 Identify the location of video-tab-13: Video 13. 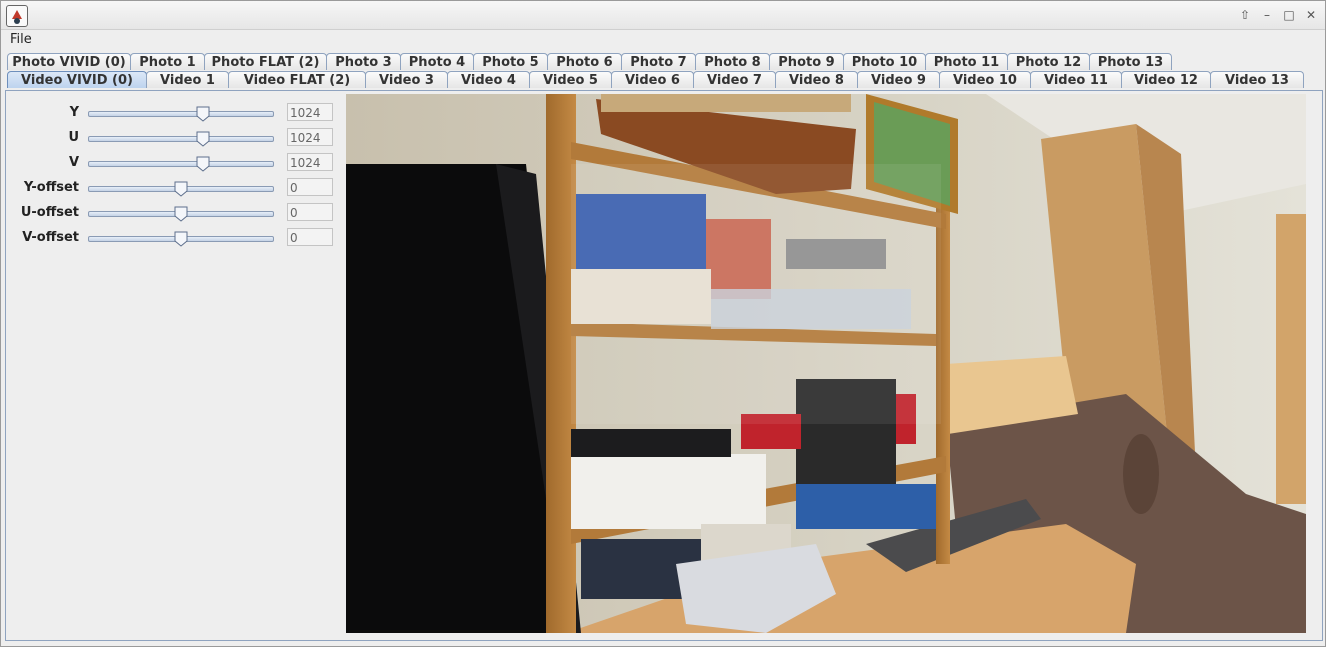
(1257, 79).